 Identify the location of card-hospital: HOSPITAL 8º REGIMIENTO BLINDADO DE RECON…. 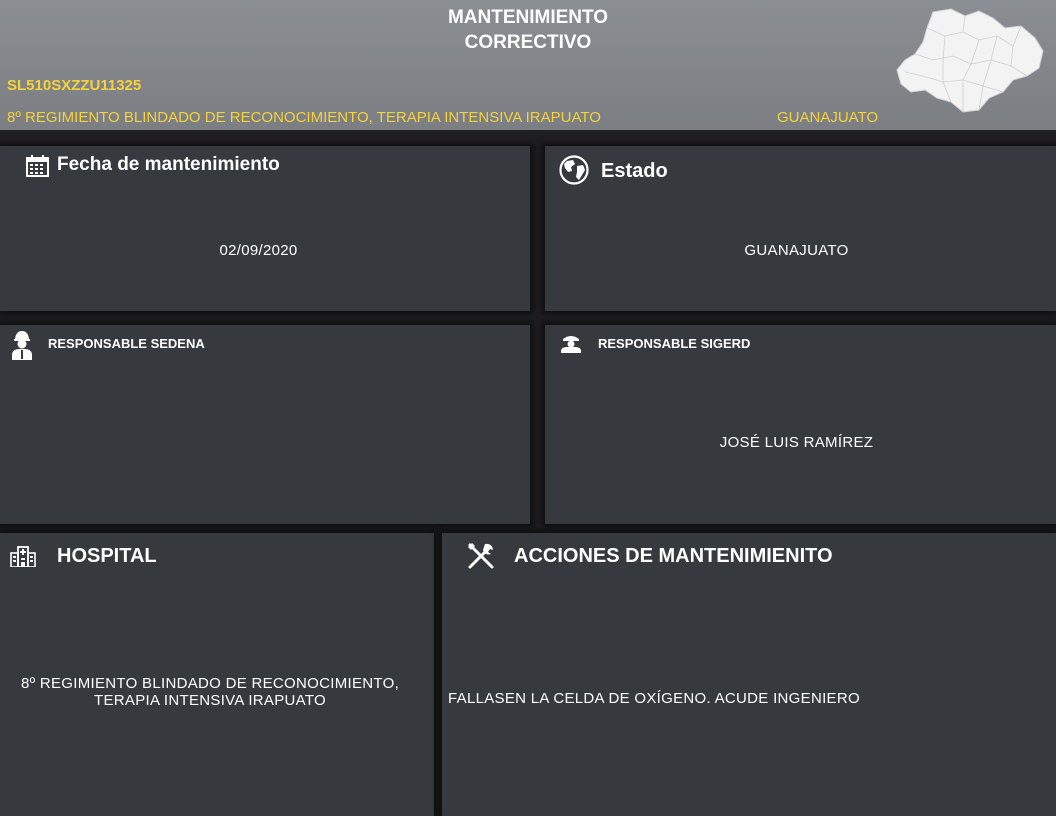
(217, 674).